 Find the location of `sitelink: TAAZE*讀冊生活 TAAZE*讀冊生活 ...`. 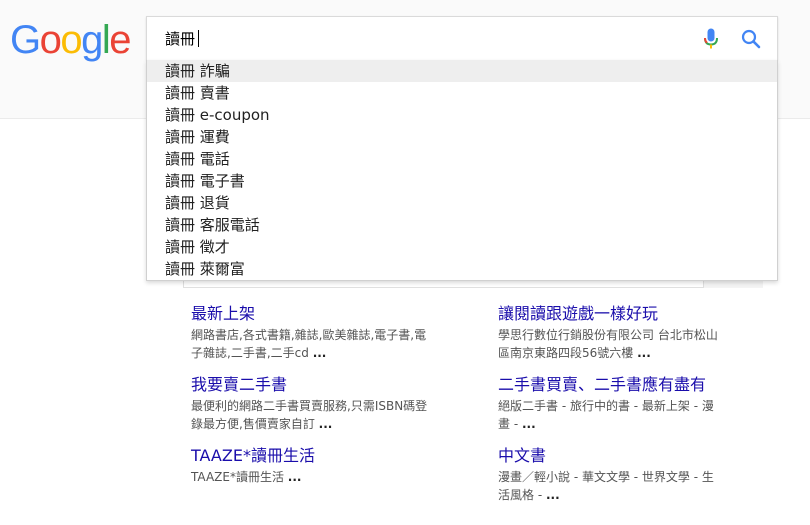

sitelink: TAAZE*讀冊生活 TAAZE*讀冊生活 ... is located at coordinates (341, 466).